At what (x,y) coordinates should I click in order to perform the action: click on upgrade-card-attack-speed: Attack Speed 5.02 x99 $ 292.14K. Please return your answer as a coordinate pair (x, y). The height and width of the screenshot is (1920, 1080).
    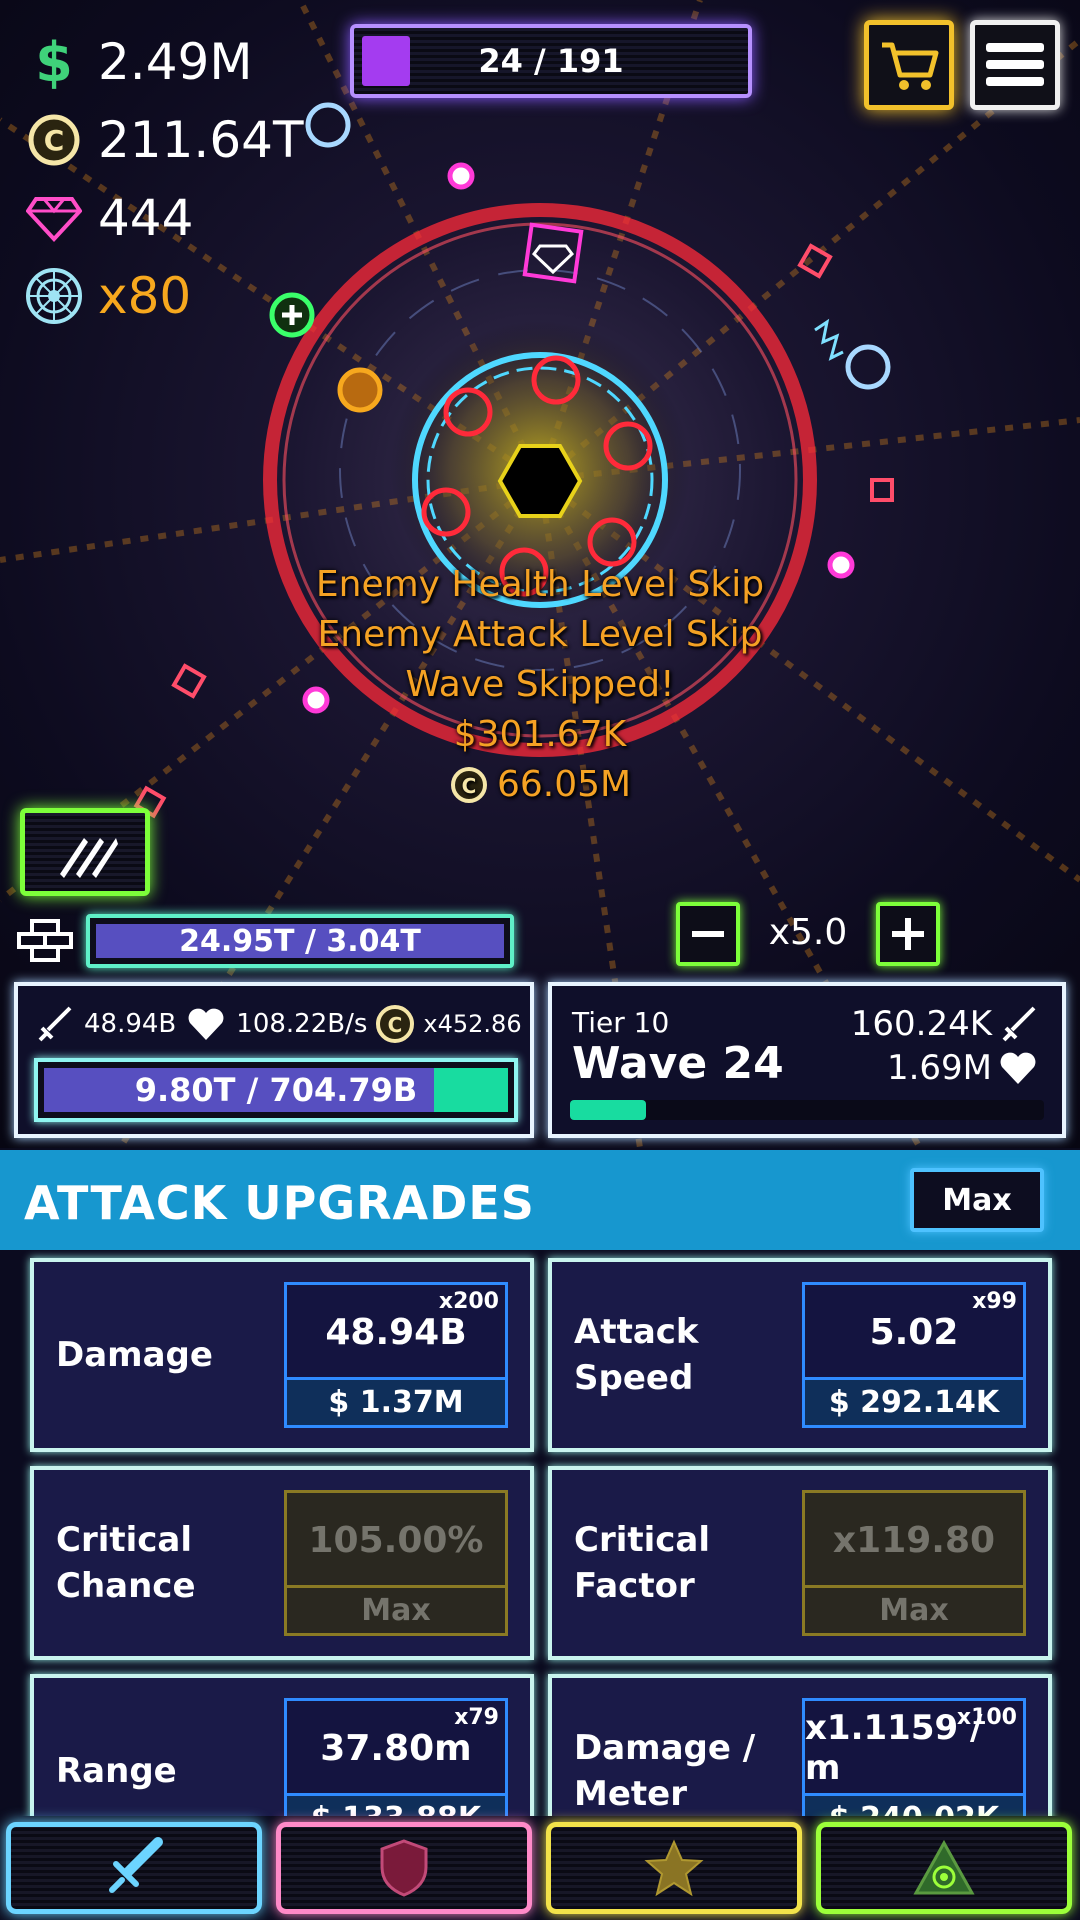
    Looking at the image, I should click on (800, 1355).